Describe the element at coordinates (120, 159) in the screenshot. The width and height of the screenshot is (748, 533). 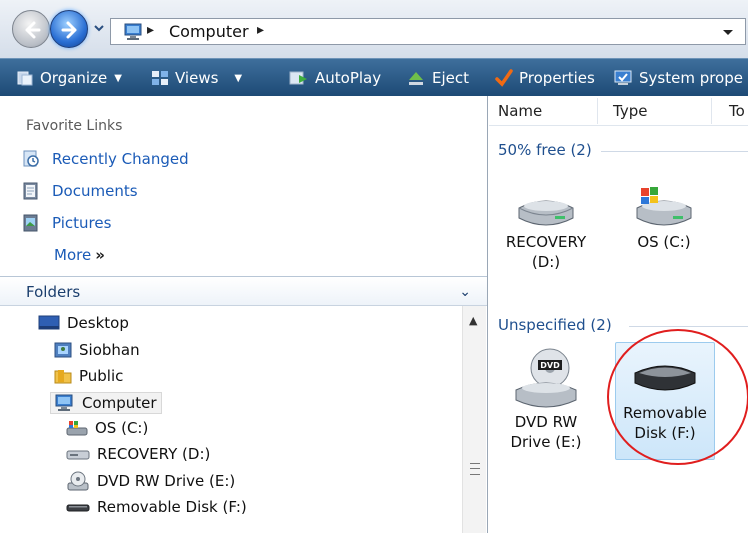
I see `favorite-link-label: Recently Changed` at that location.